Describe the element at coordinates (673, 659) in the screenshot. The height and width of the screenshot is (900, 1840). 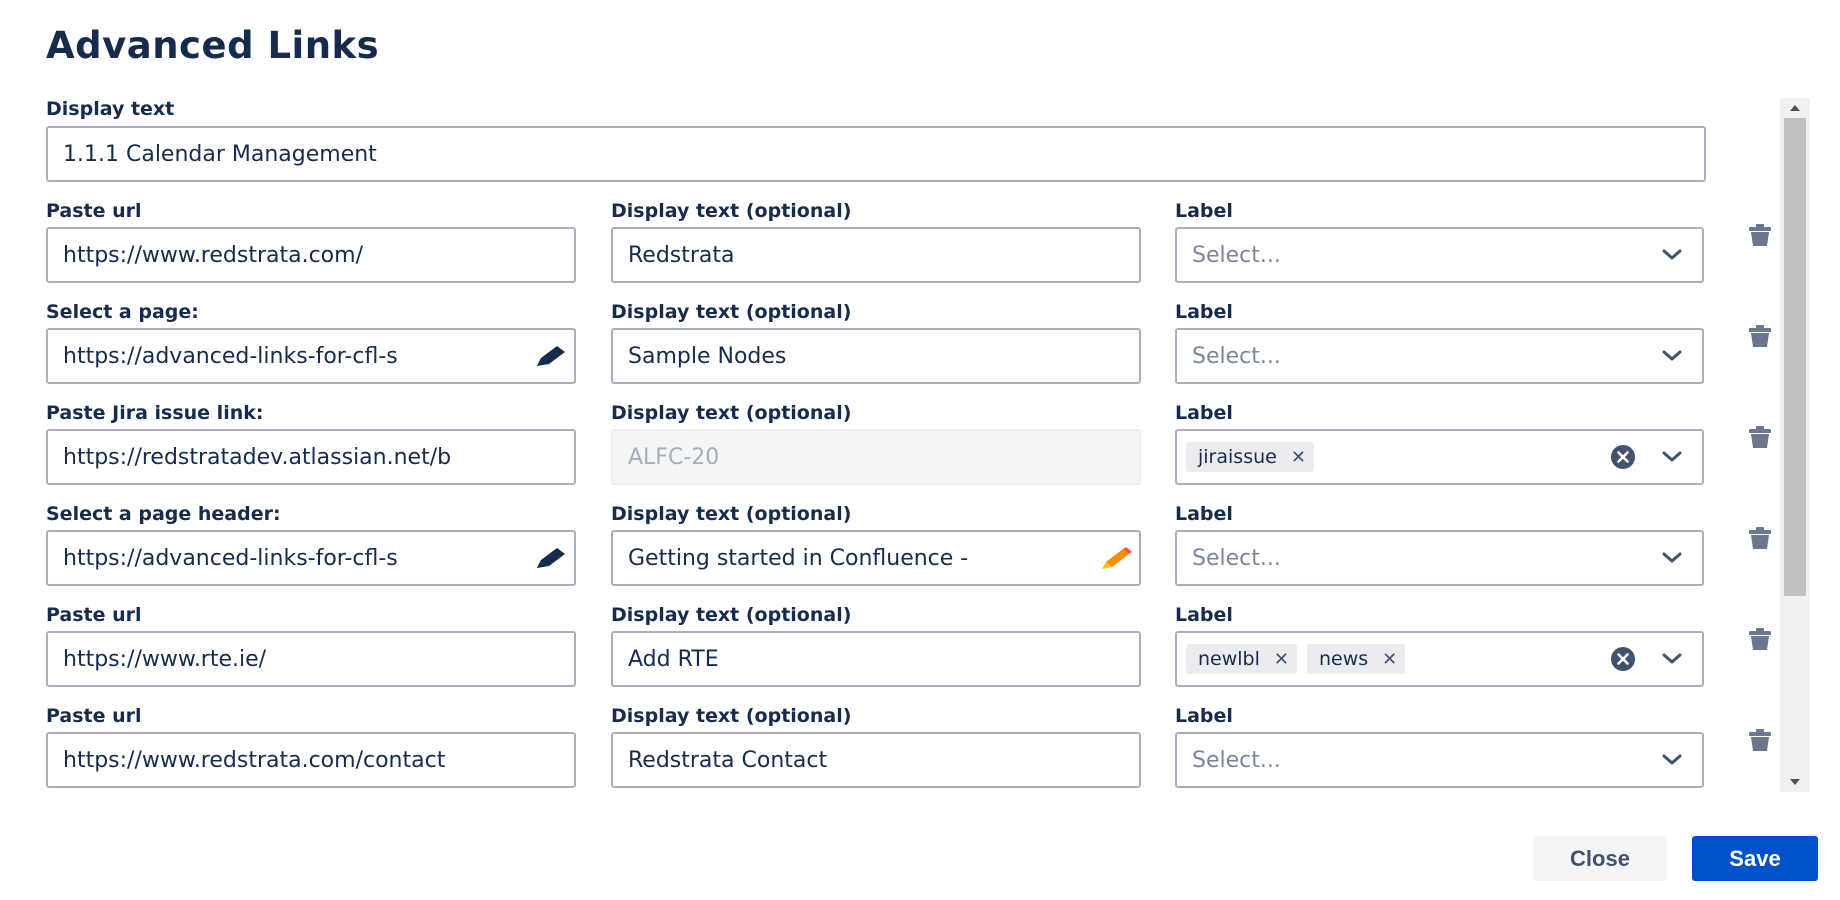
I see `display-text-optional-value: Add RTE` at that location.